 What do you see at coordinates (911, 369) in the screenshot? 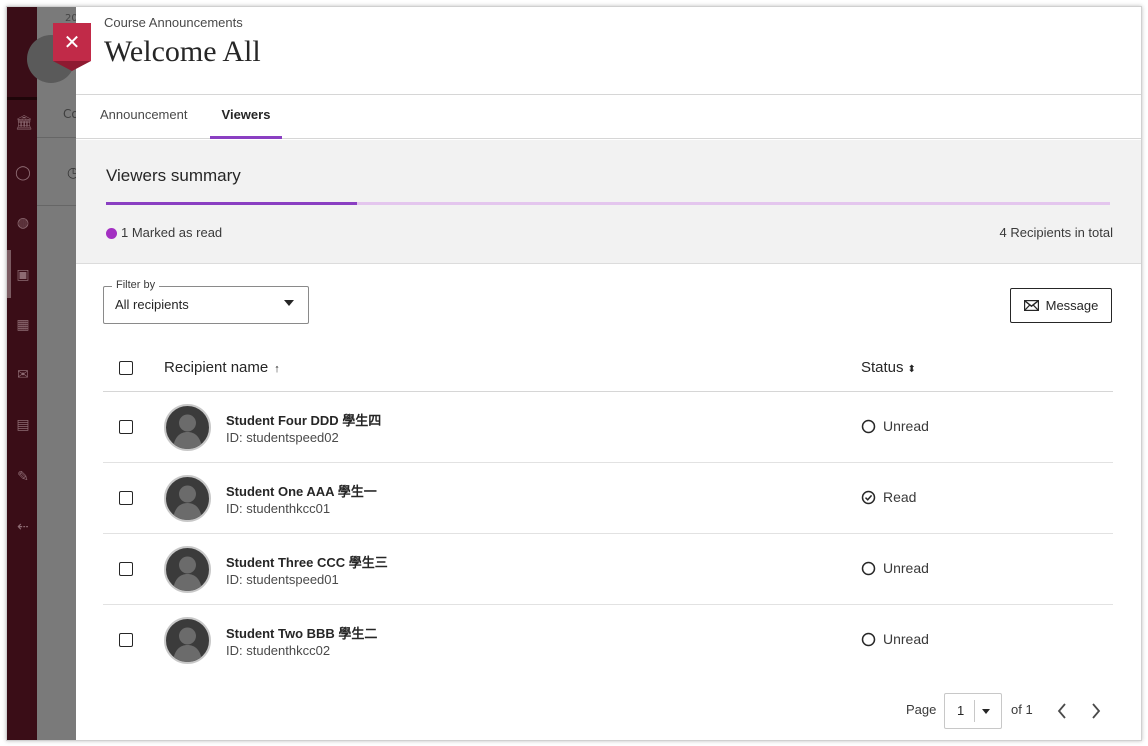
I see `sort-toggle-icon: ⬍` at bounding box center [911, 369].